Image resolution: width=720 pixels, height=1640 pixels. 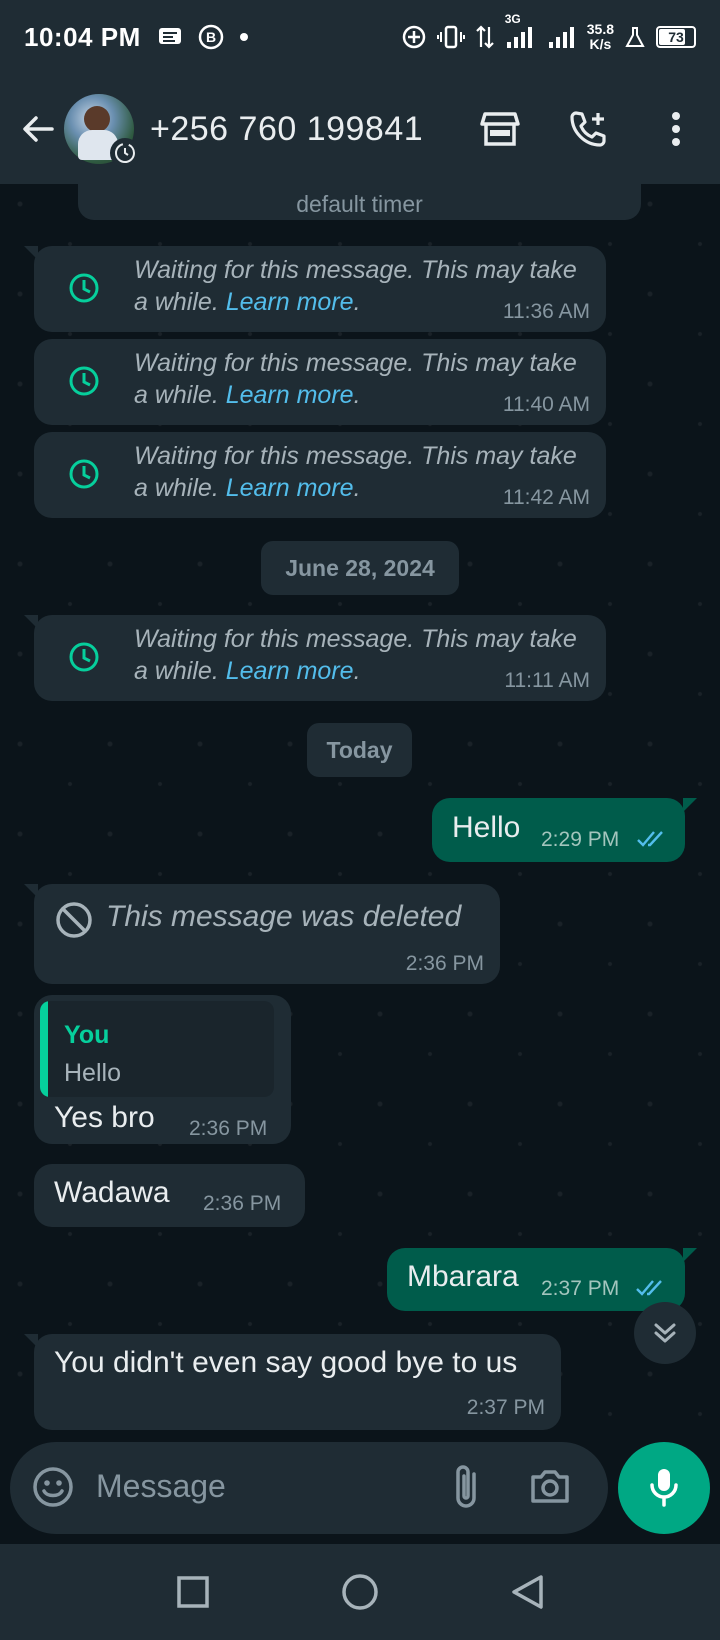 I want to click on timer-notice-text: default timer, so click(x=359, y=204).